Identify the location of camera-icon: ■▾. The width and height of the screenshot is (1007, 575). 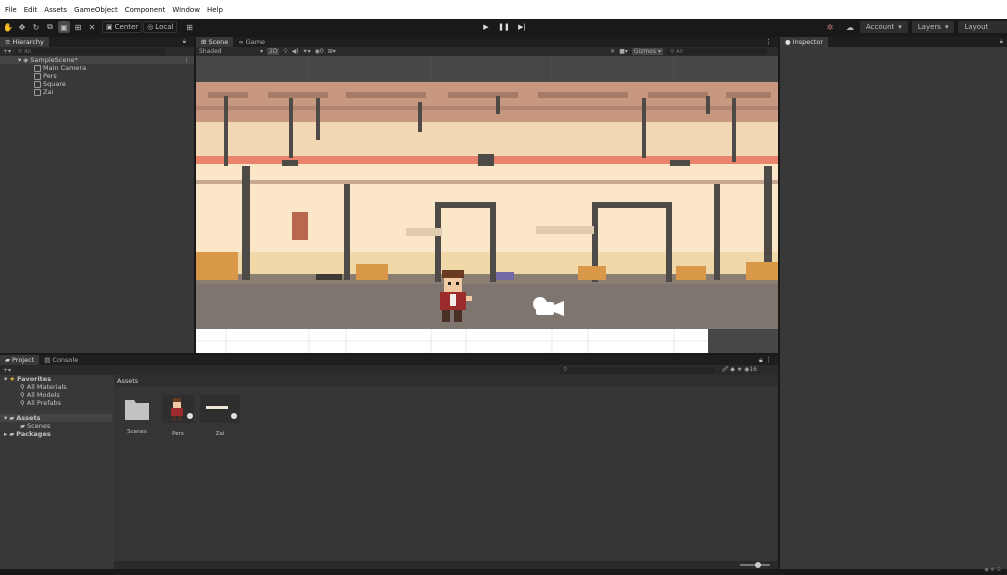
(623, 51).